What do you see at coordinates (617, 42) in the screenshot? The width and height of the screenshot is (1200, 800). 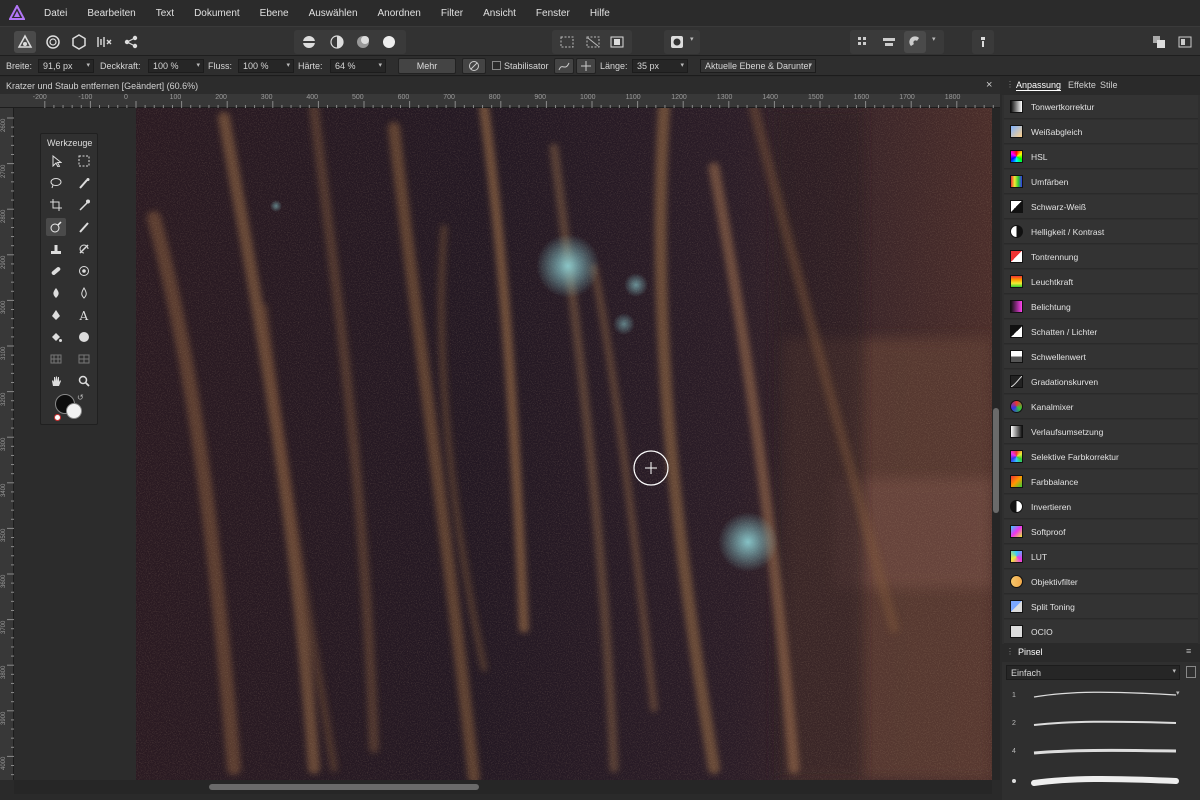 I see `selection-refine-icon` at bounding box center [617, 42].